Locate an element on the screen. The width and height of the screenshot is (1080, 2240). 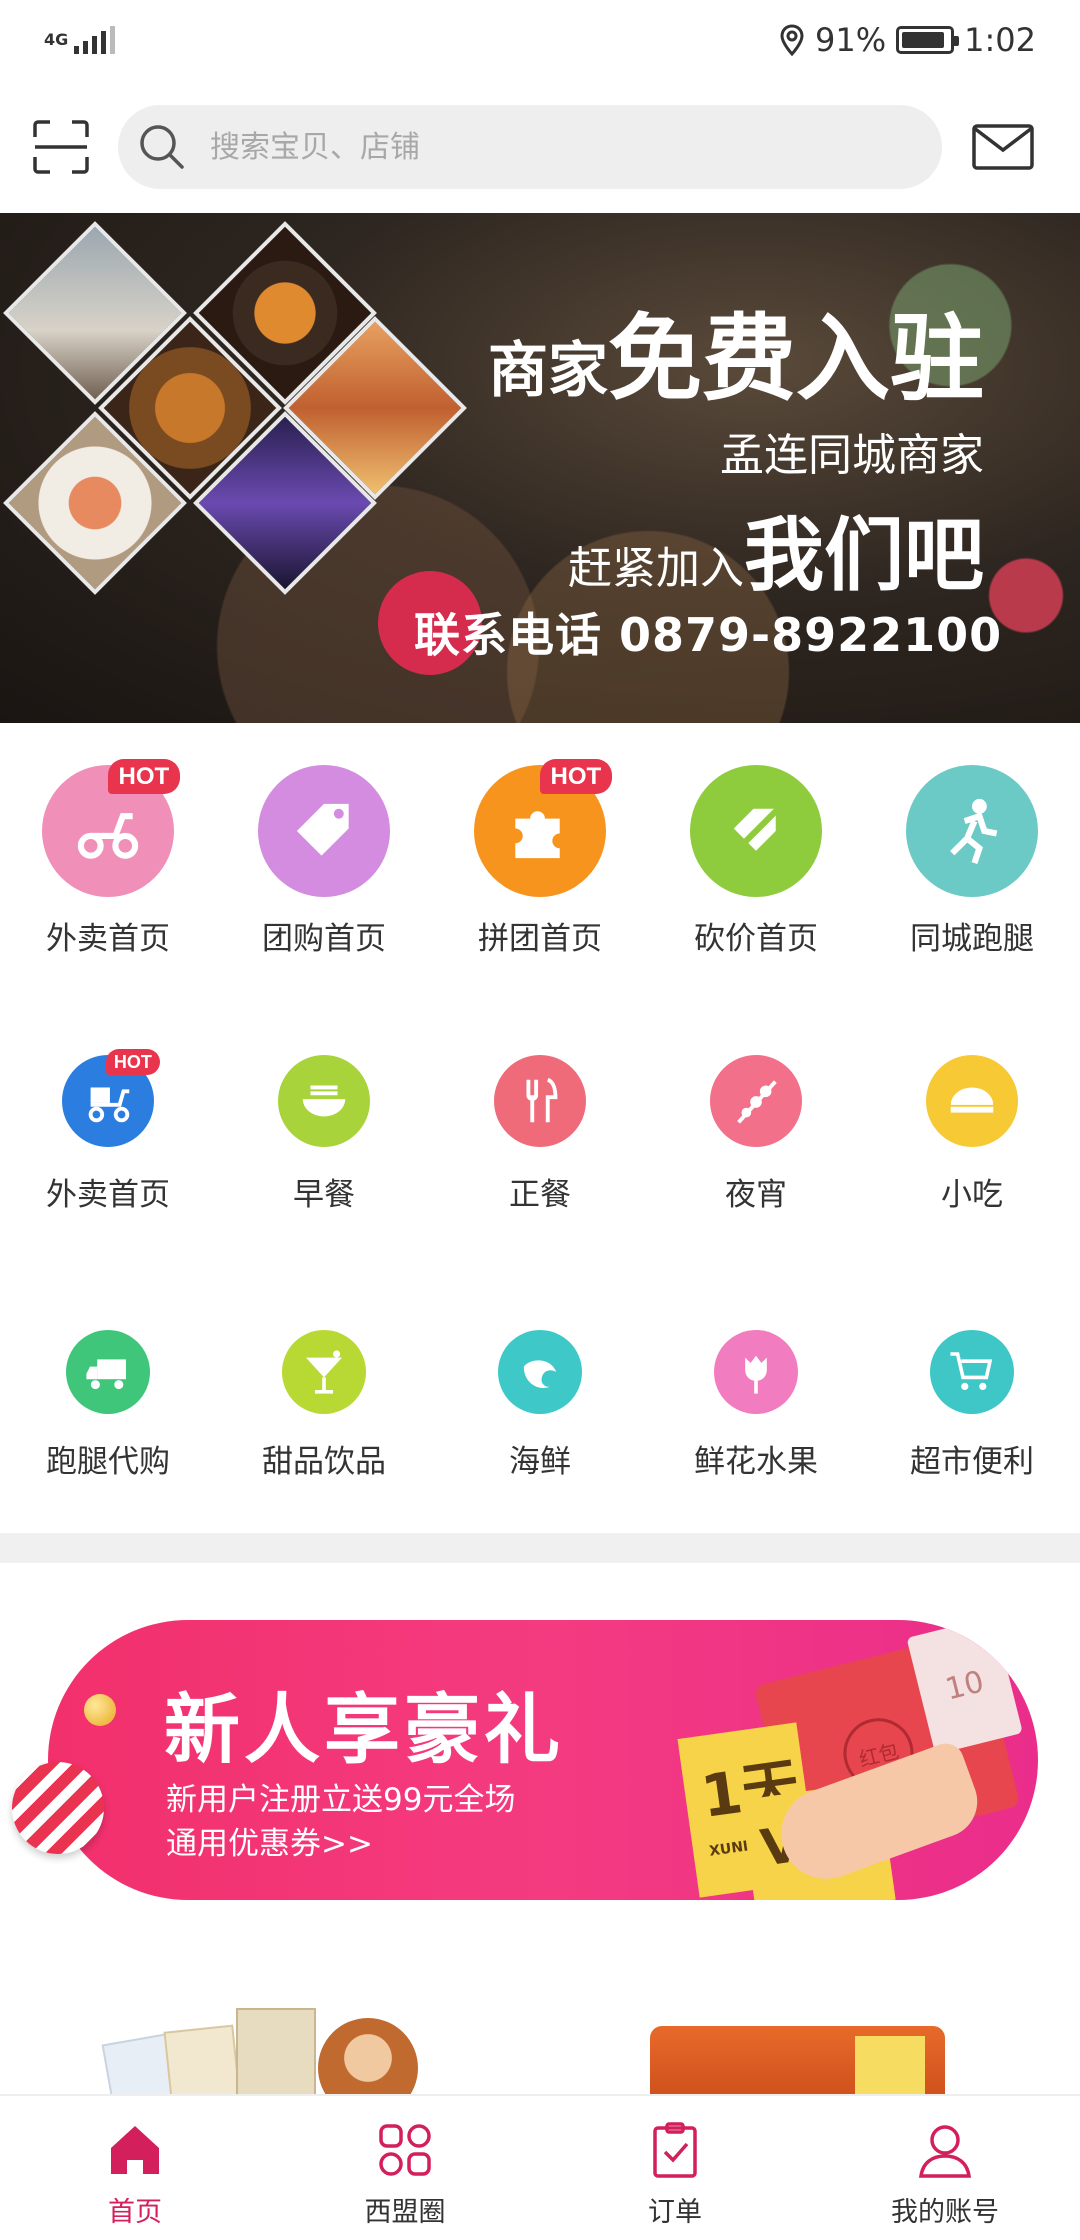
squirrel-mascot is located at coordinates (368, 2059).